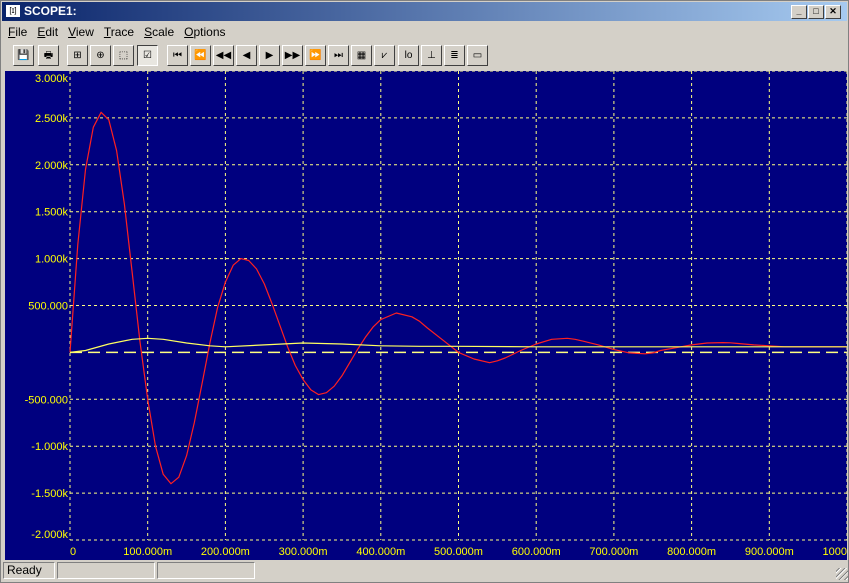 The height and width of the screenshot is (583, 849). What do you see at coordinates (163, 32) in the screenshot?
I see `menu-label-rest: cale` at bounding box center [163, 32].